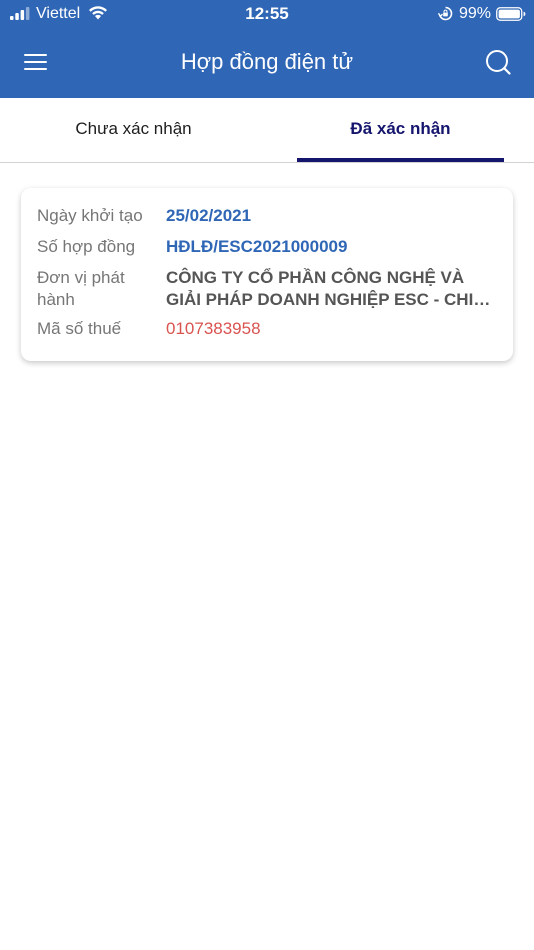 The height and width of the screenshot is (950, 534). I want to click on issuer-label: Đơn vị phát hành, so click(81, 288).